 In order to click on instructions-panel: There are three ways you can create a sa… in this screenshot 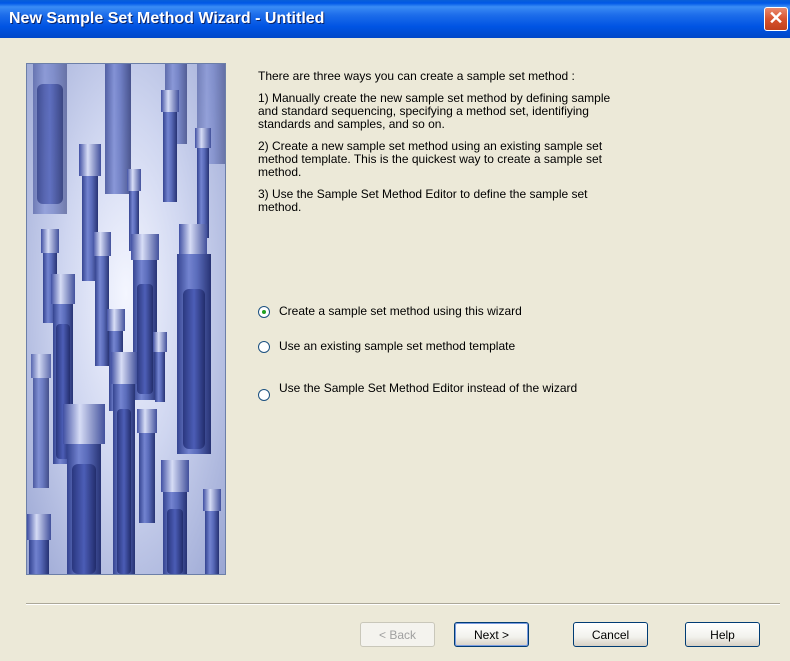, I will do `click(438, 146)`.